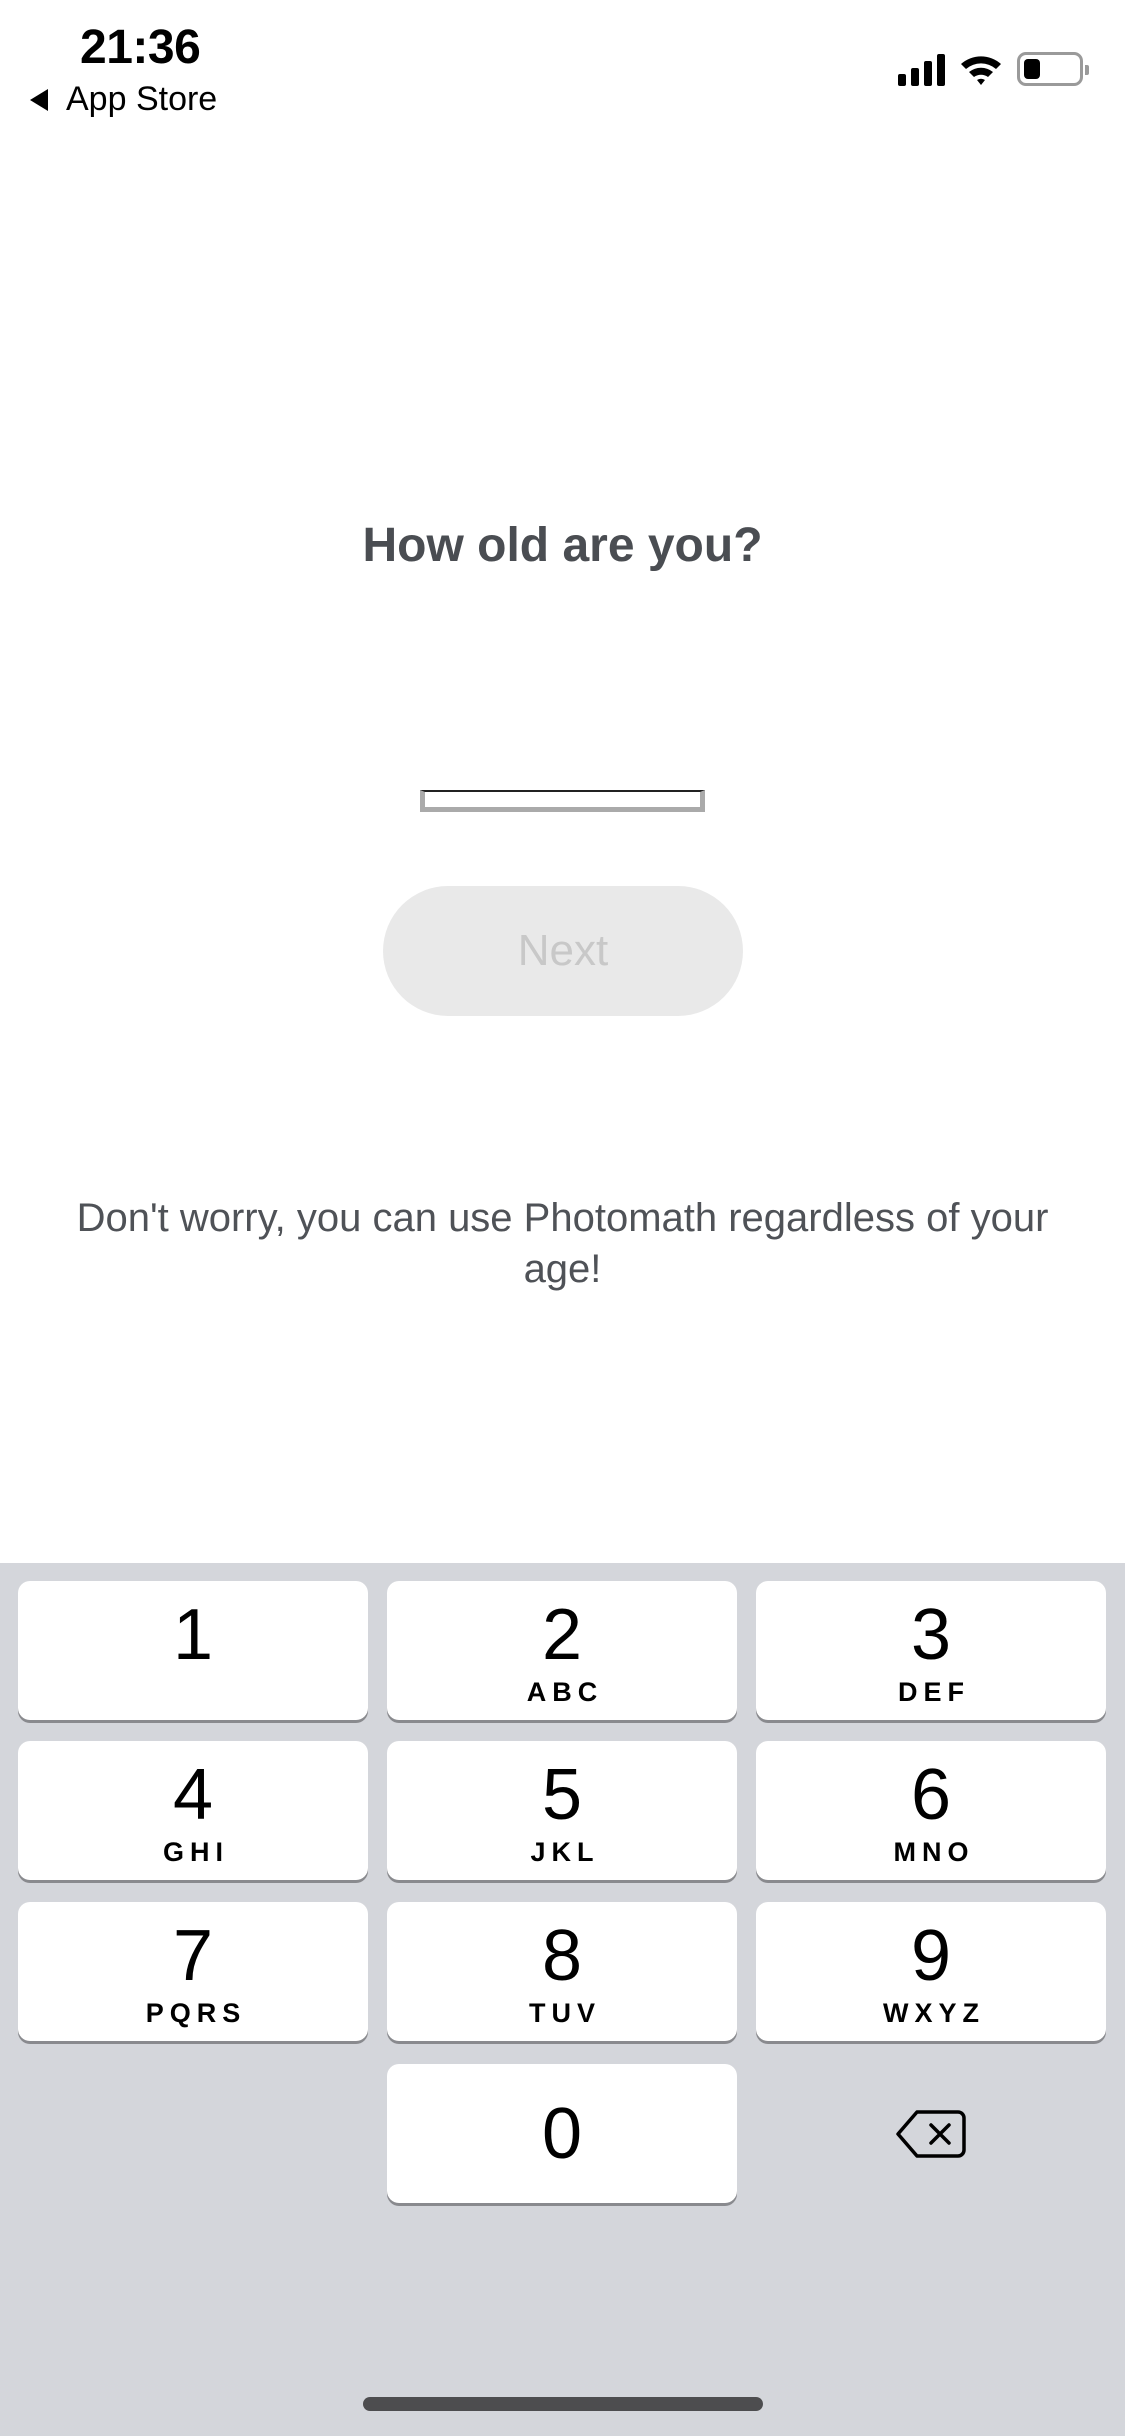 Image resolution: width=1125 pixels, height=2436 pixels. I want to click on key-8: 8 TUV, so click(562, 1971).